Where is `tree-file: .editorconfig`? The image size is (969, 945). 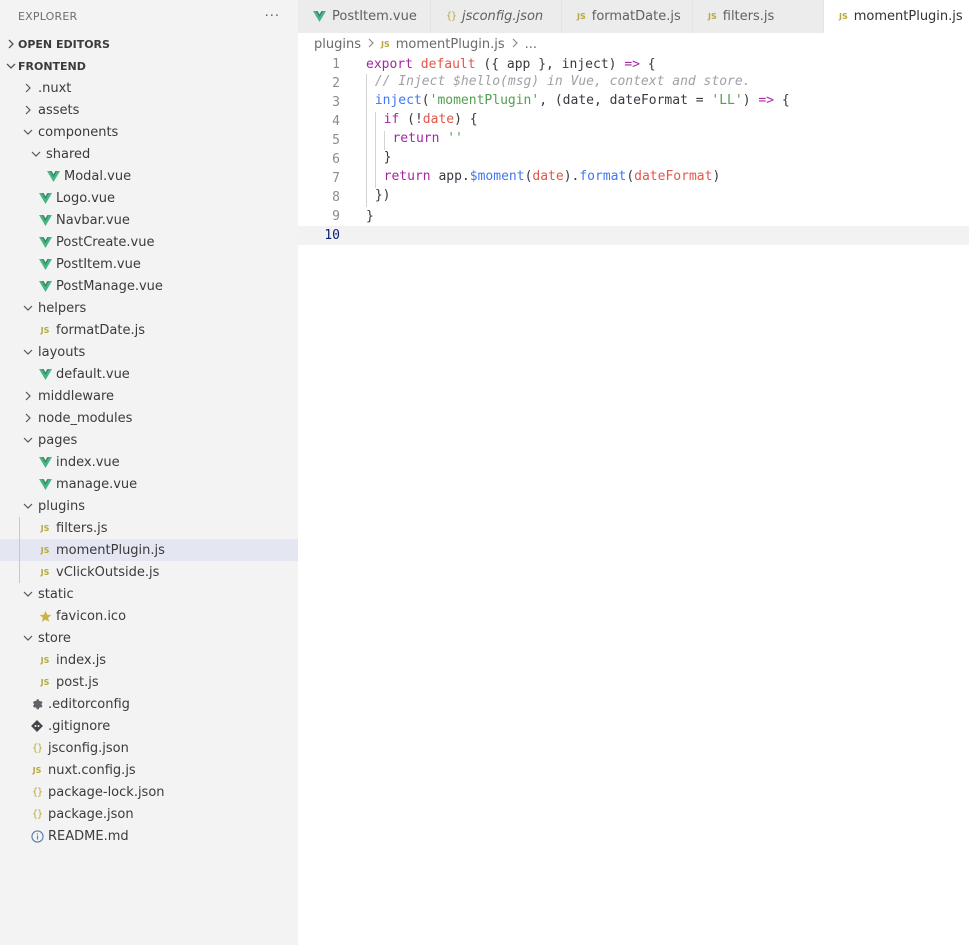 tree-file: .editorconfig is located at coordinates (149, 704).